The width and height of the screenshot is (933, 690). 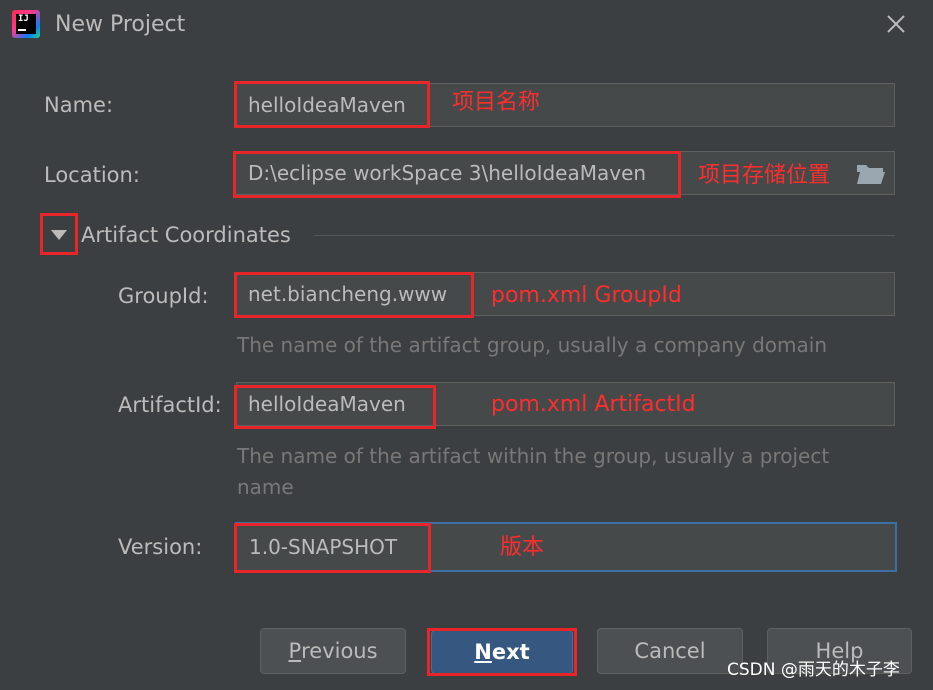 I want to click on groupid-label: GroupId:, so click(x=163, y=296).